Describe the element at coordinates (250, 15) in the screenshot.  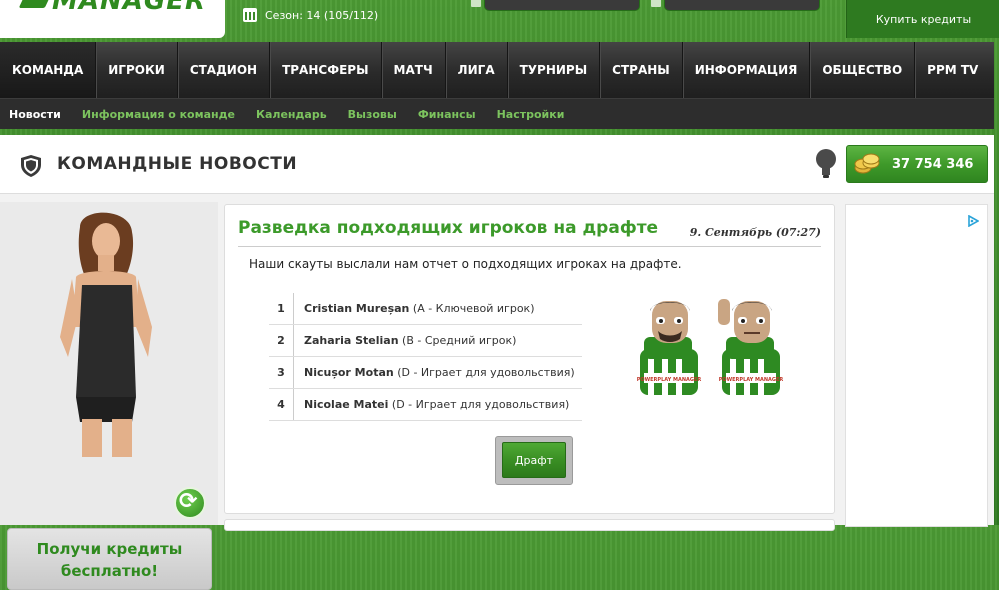
I see `calendar-icon` at that location.